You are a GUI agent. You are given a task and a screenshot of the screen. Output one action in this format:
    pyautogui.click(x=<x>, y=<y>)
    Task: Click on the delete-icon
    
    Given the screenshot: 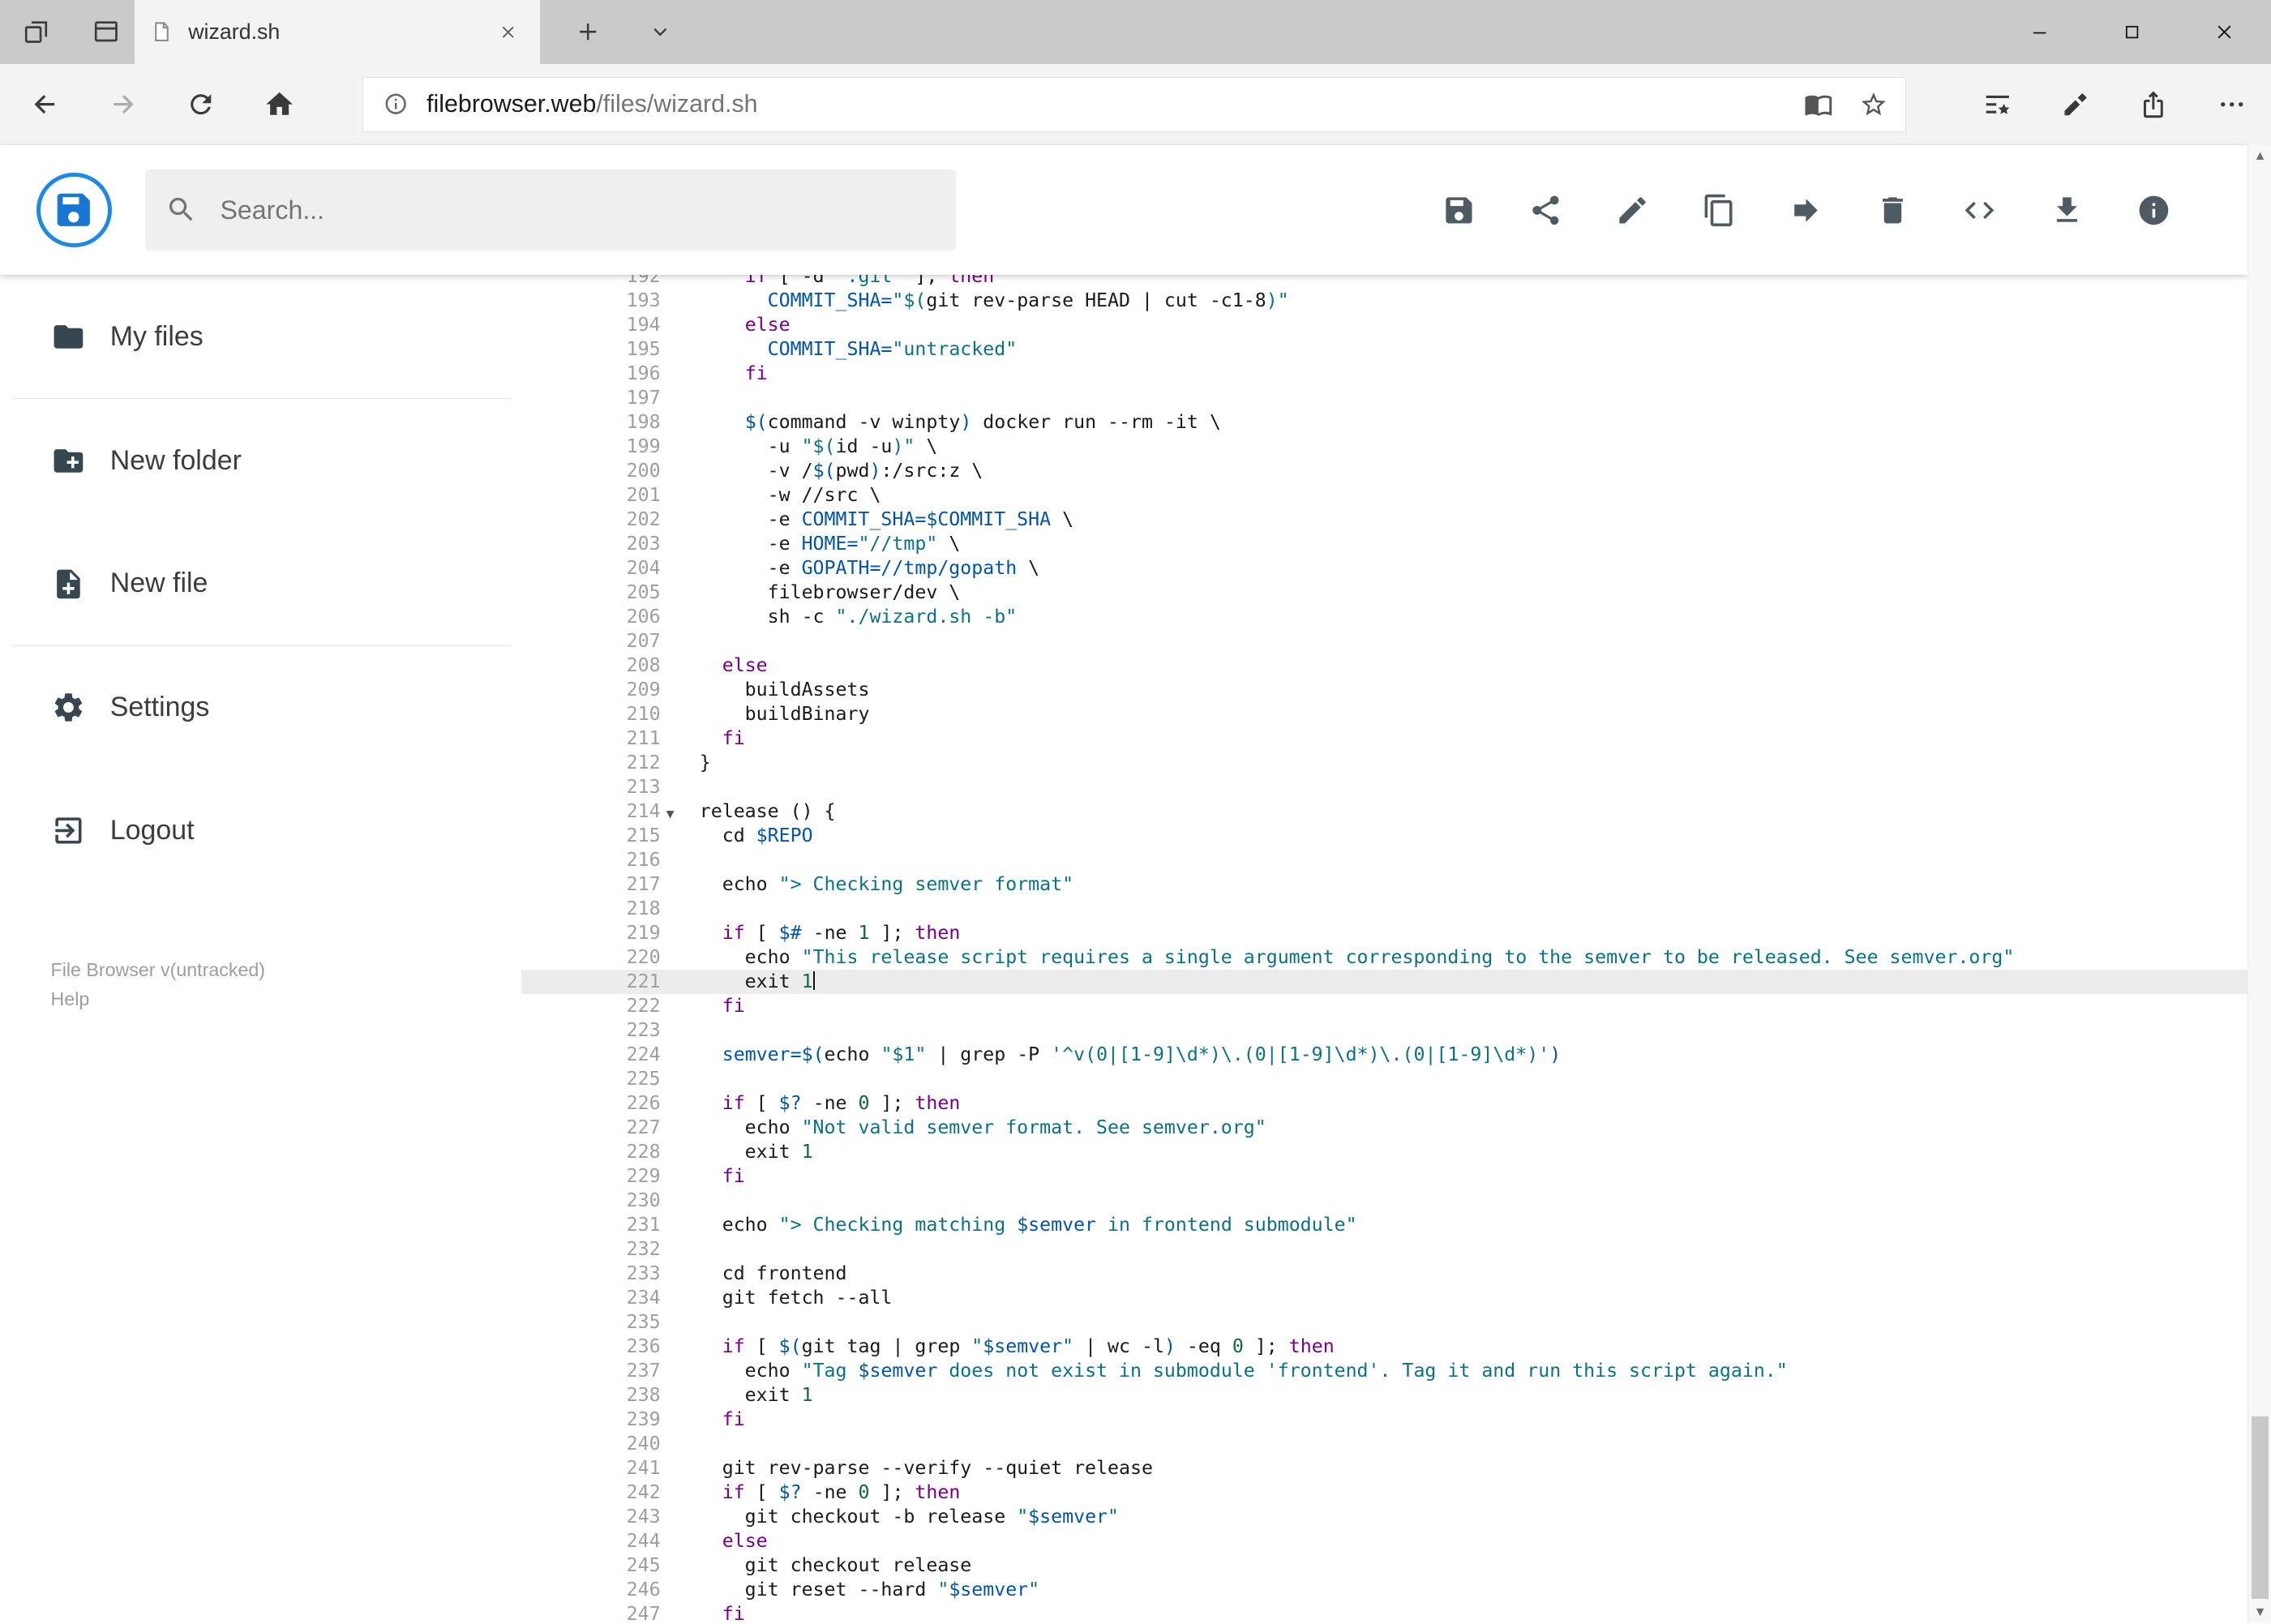 What is the action you would take?
    pyautogui.click(x=1893, y=210)
    